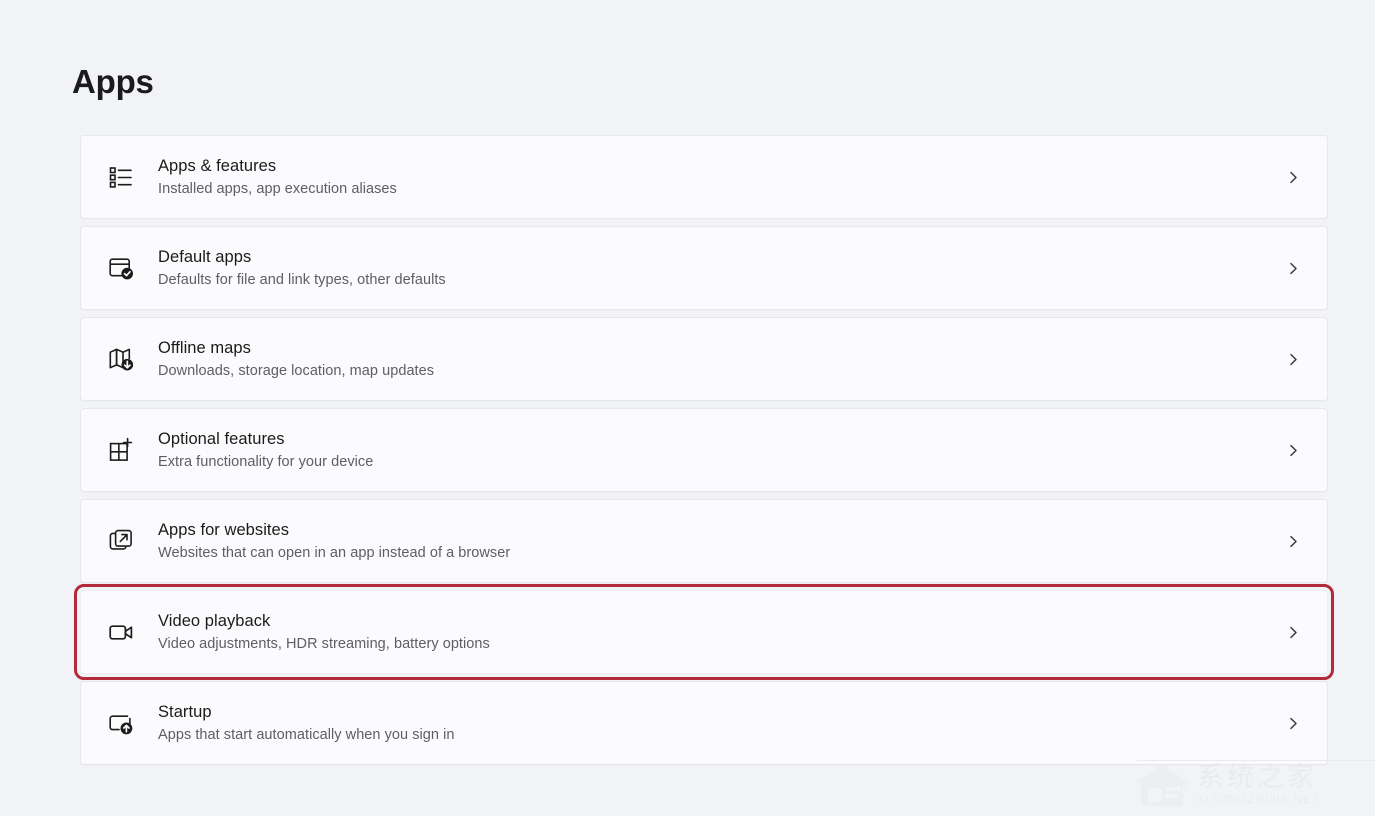  What do you see at coordinates (214, 620) in the screenshot?
I see `settings-row-title: Video playback` at bounding box center [214, 620].